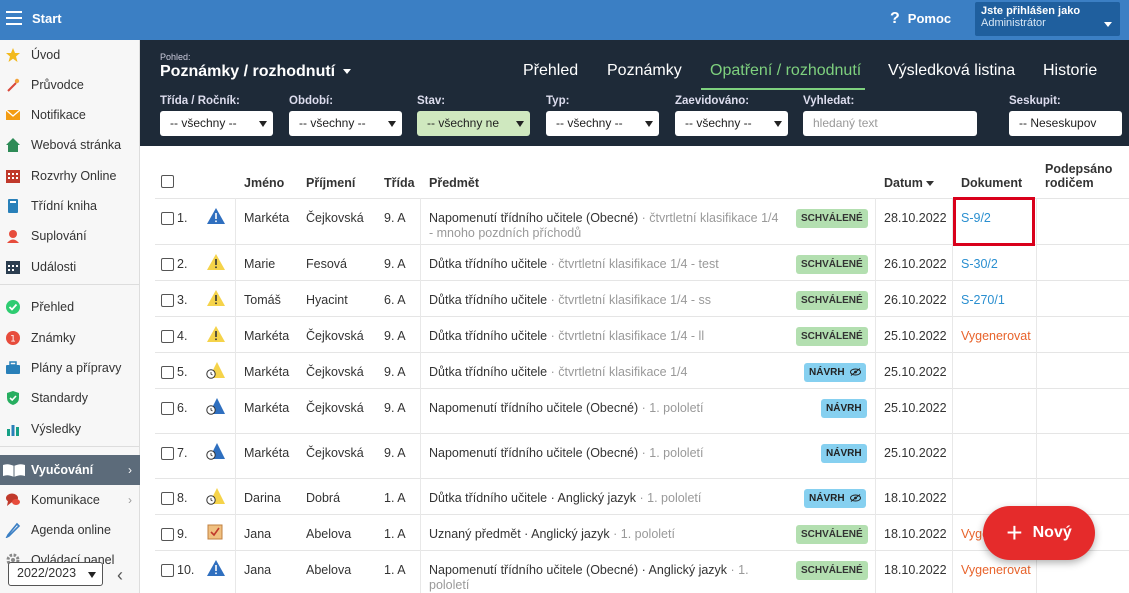  What do you see at coordinates (216, 497) in the screenshot?
I see `warning-yellow-clock-icon` at bounding box center [216, 497].